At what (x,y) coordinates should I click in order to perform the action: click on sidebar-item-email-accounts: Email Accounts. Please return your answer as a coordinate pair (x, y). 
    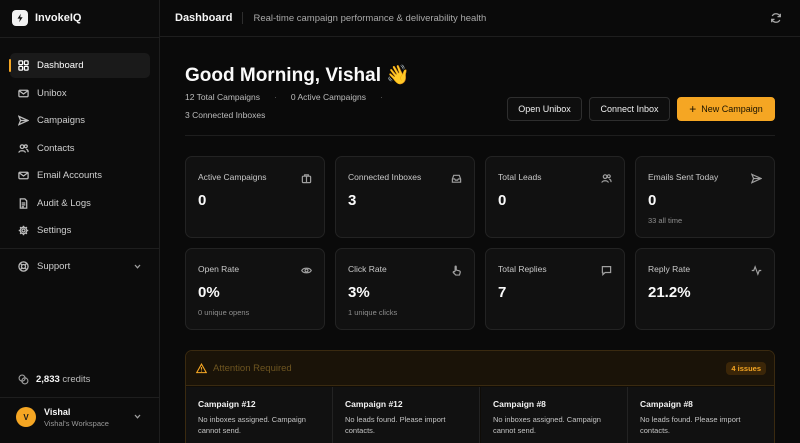
    Looking at the image, I should click on (80, 175).